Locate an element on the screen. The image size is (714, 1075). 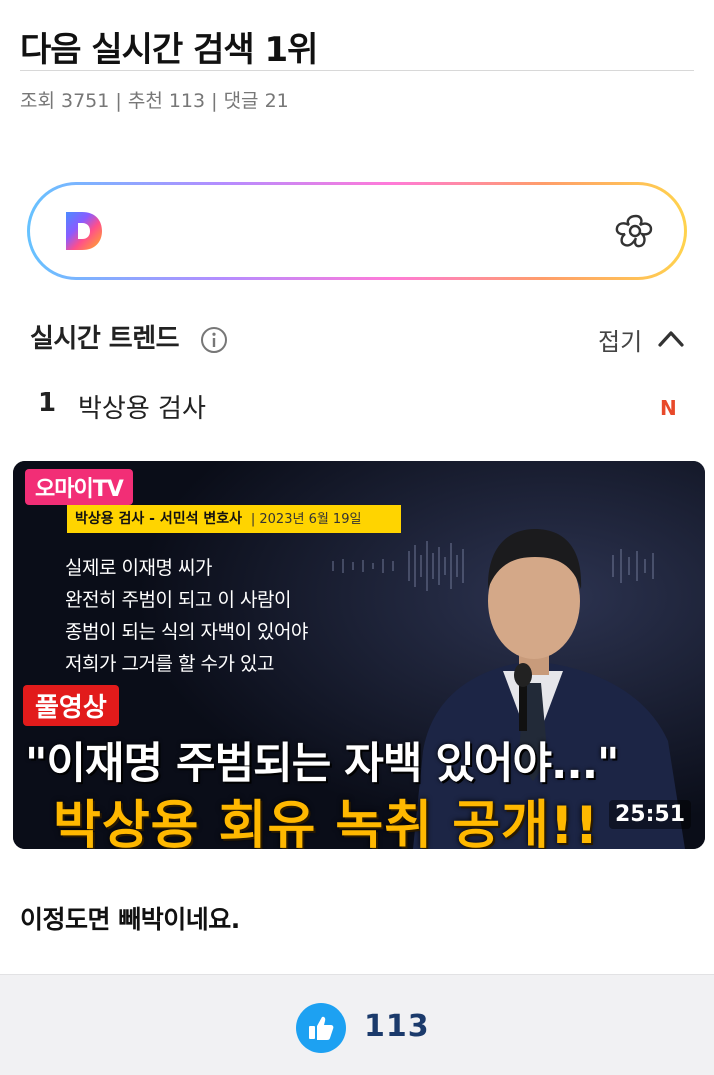
quote-line: 종범이 되는 식의 자백이 있어야 is located at coordinates (186, 632).